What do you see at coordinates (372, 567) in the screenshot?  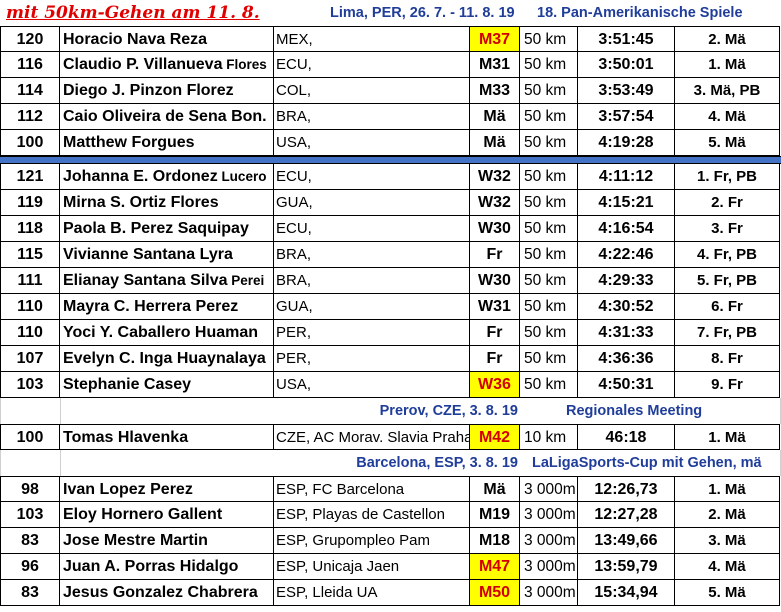 I see `nation-club: ESP, Unicaja Jaen` at bounding box center [372, 567].